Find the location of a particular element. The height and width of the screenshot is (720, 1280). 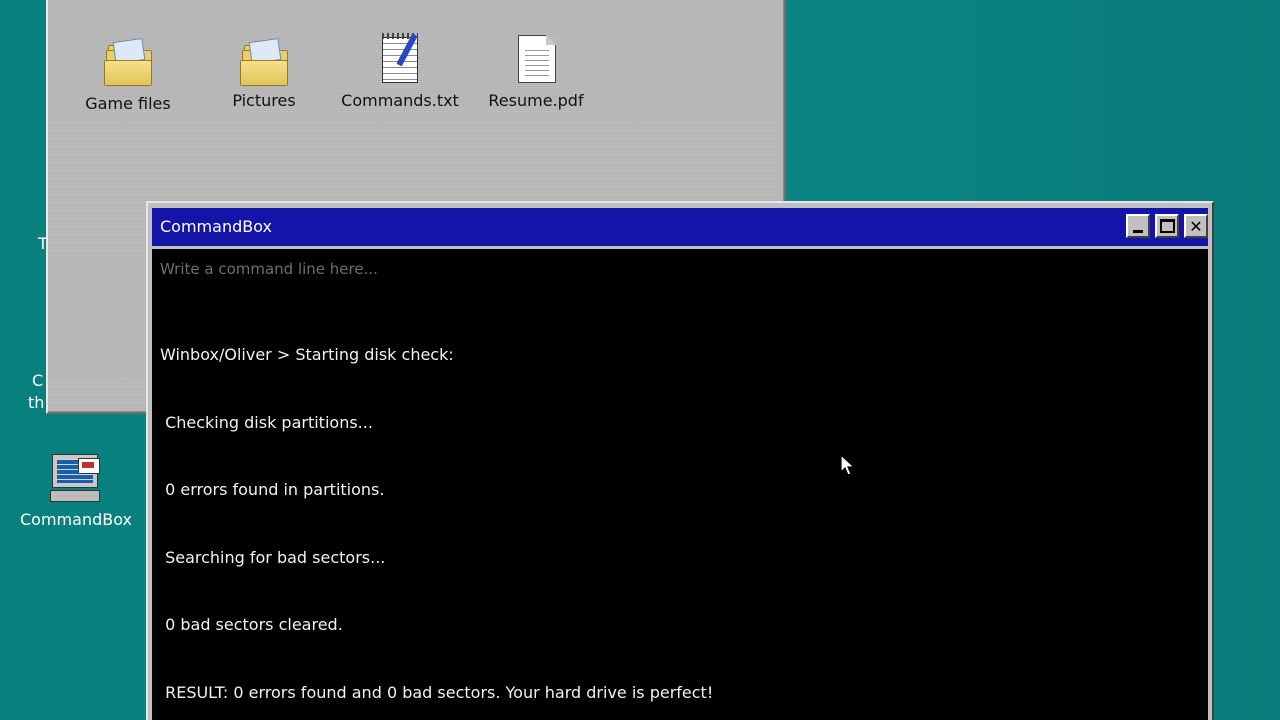

command-input is located at coordinates (680, 269).